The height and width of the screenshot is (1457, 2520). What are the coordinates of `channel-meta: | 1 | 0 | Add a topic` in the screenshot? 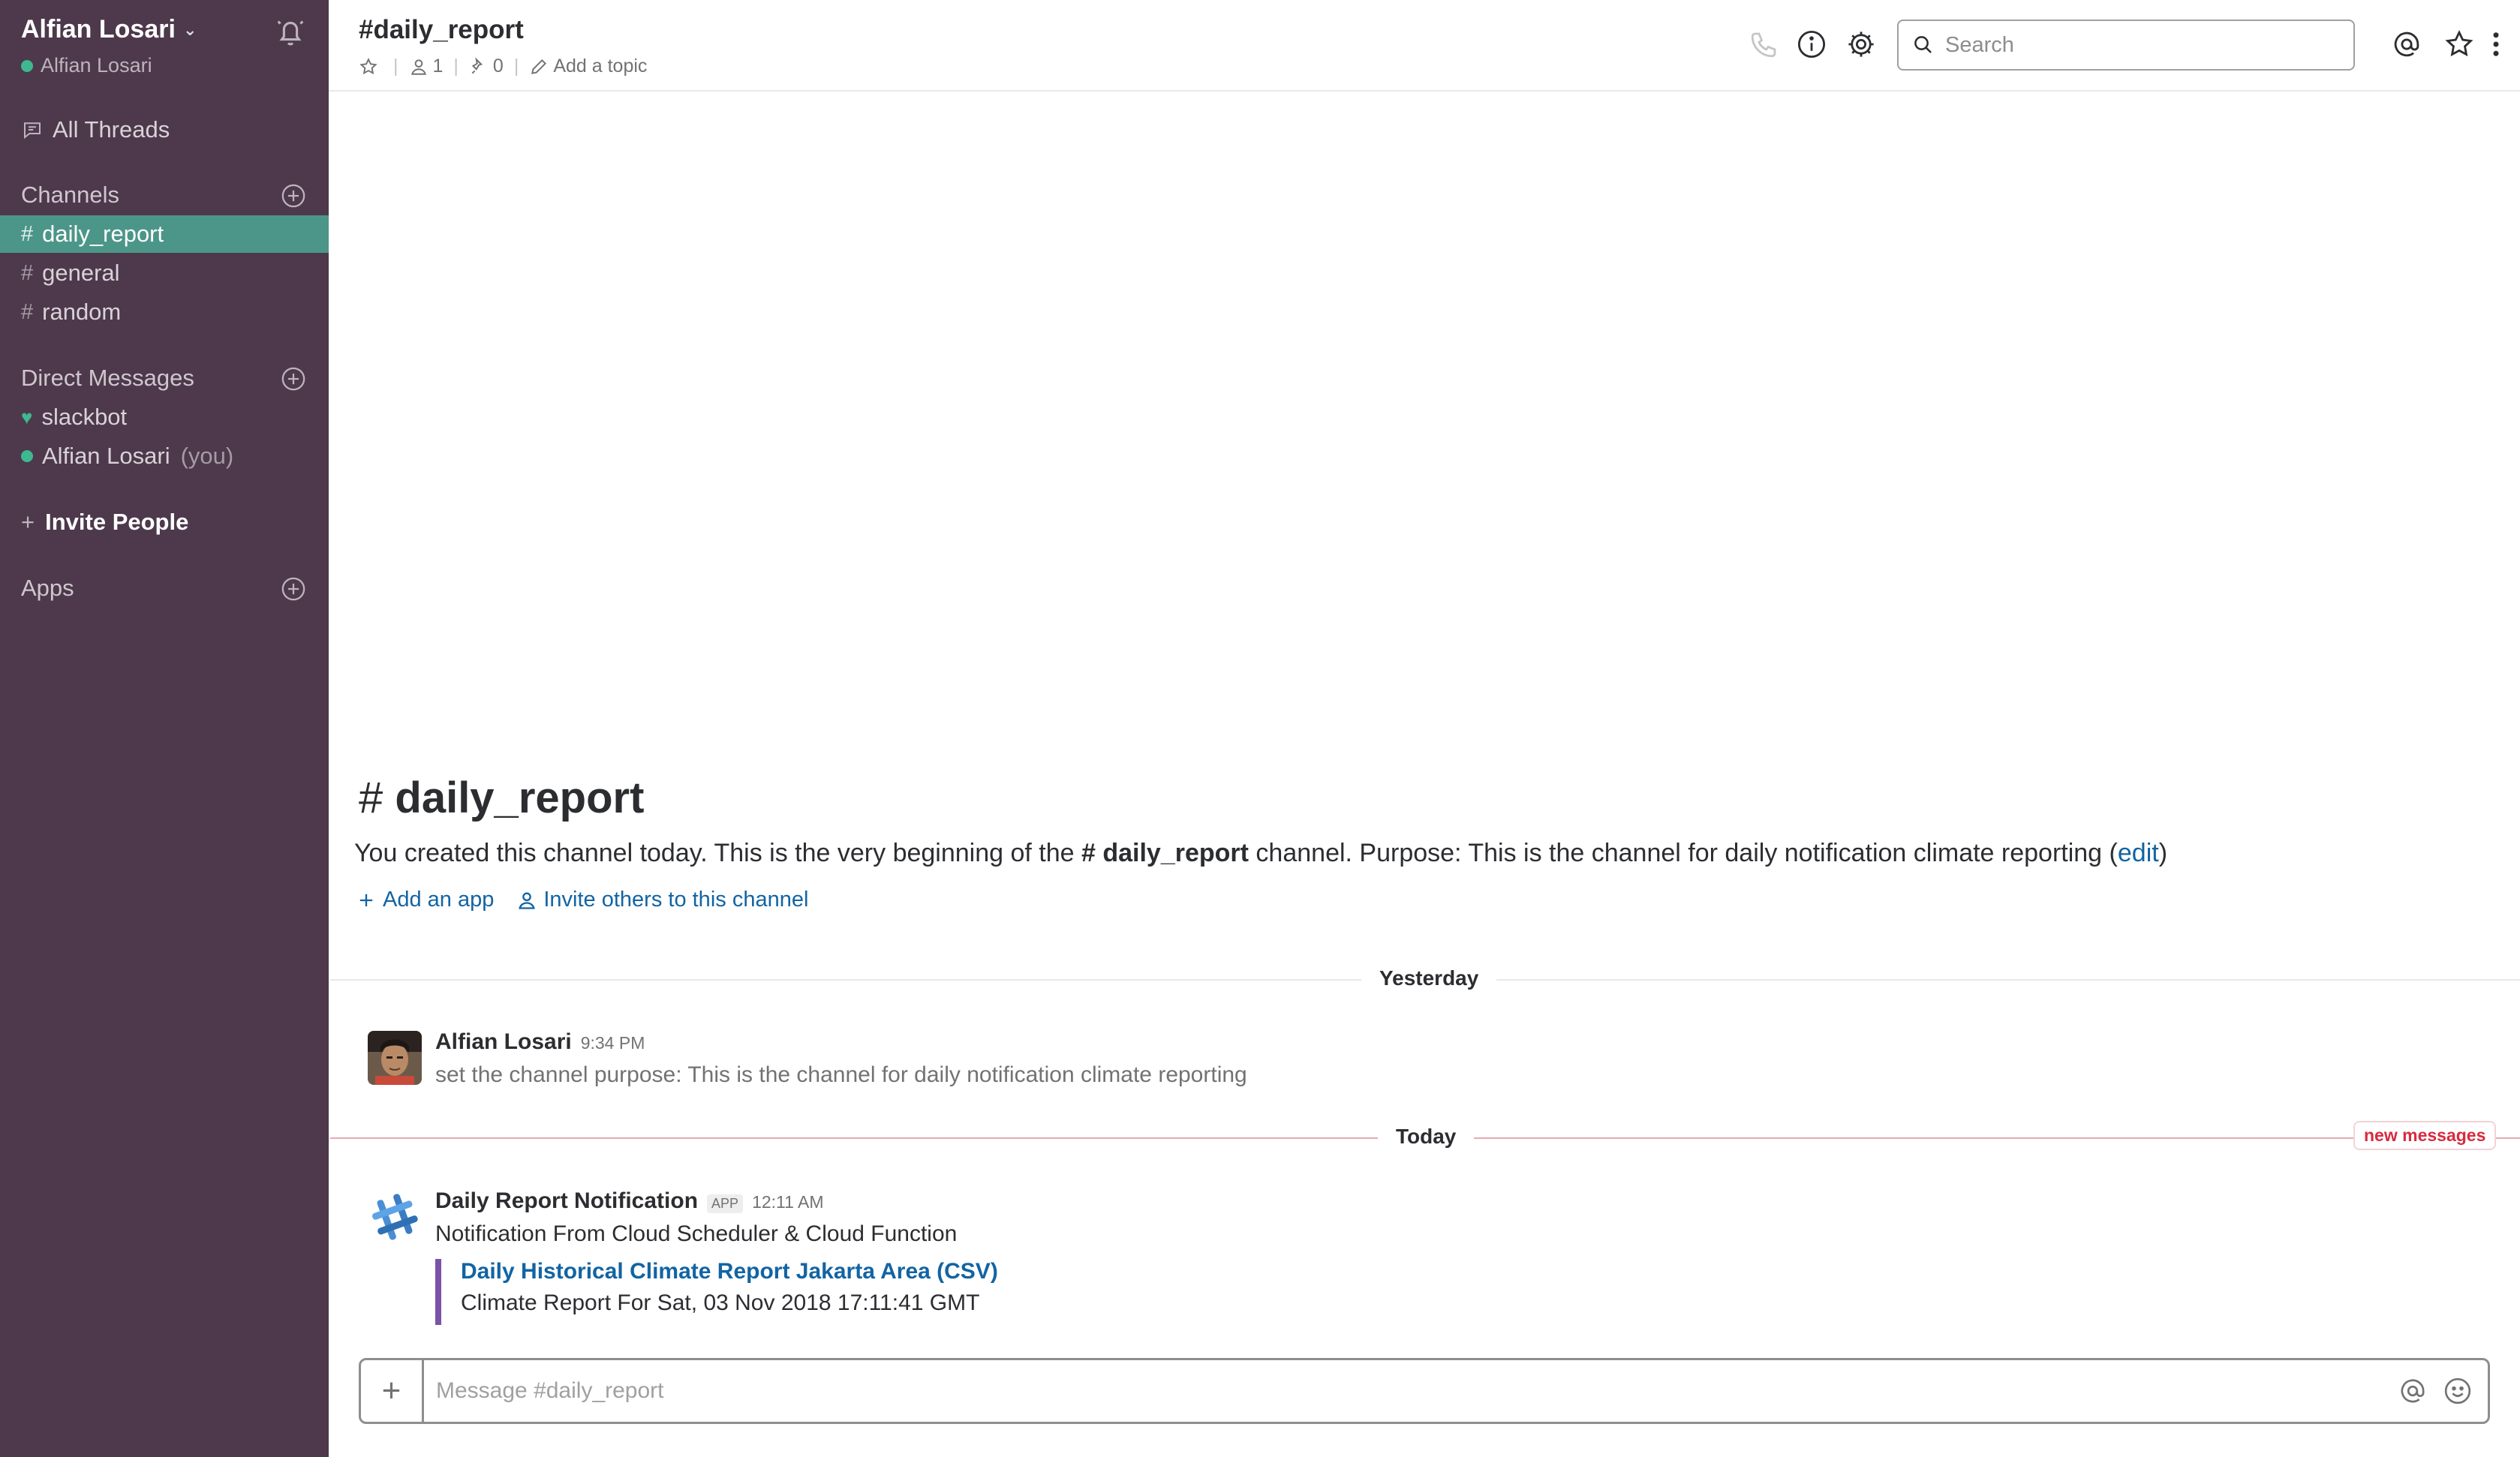 It's located at (503, 67).